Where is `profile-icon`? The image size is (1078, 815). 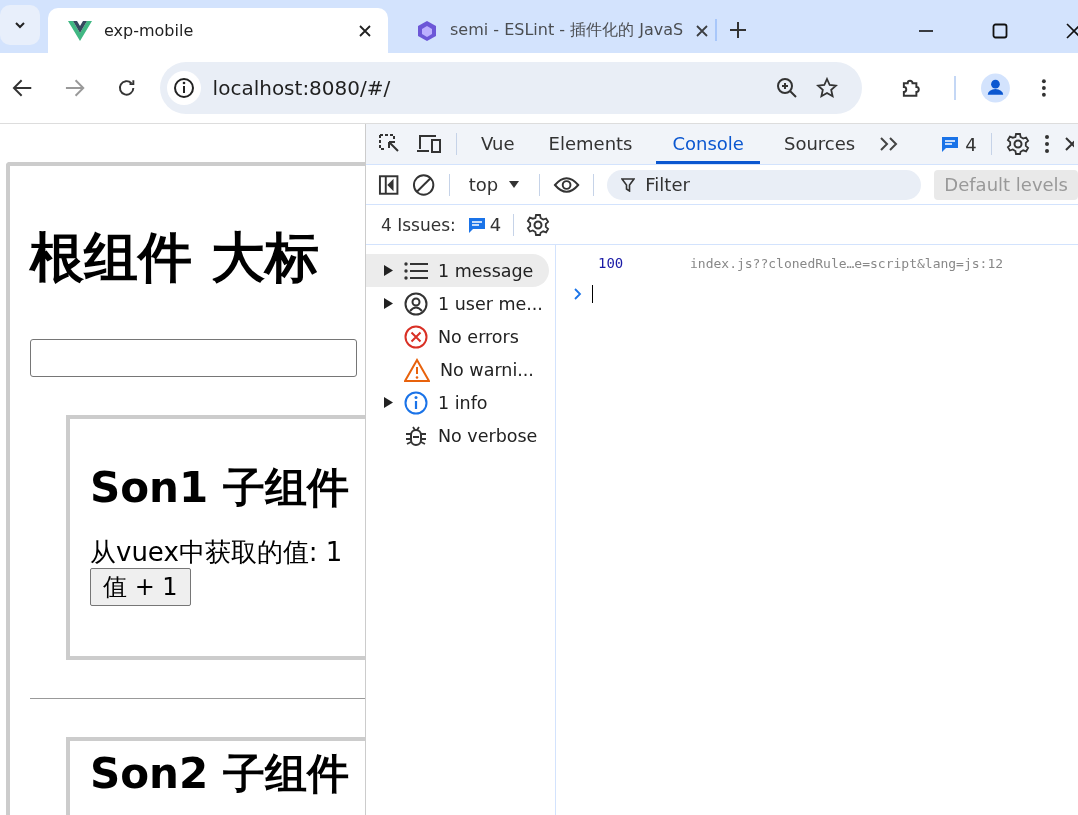
profile-icon is located at coordinates (996, 88).